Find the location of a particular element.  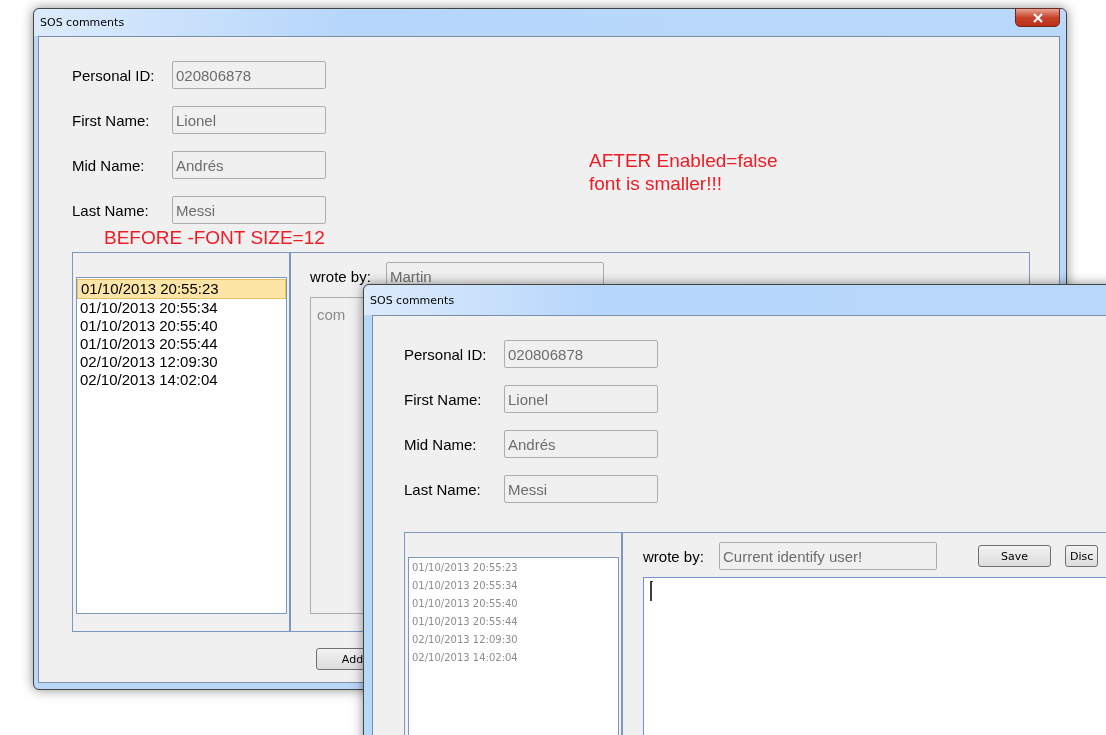

comment-placeholder: com is located at coordinates (331, 314).